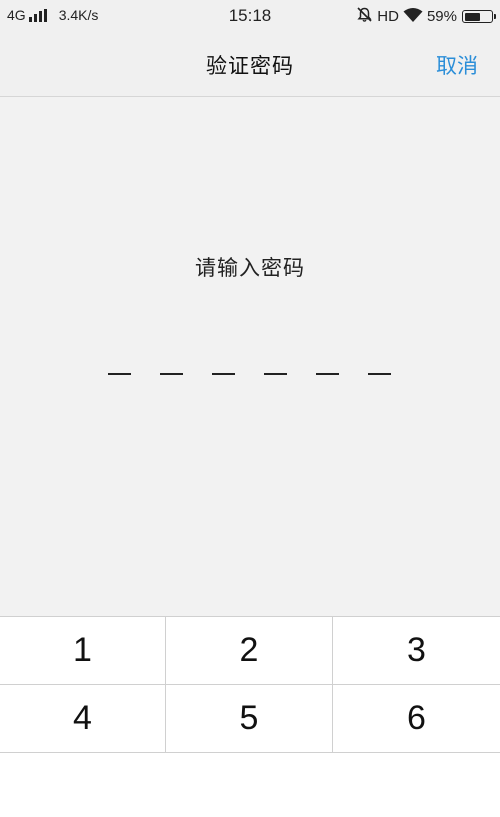 The width and height of the screenshot is (500, 817). What do you see at coordinates (413, 17) in the screenshot?
I see `wifi-icon` at bounding box center [413, 17].